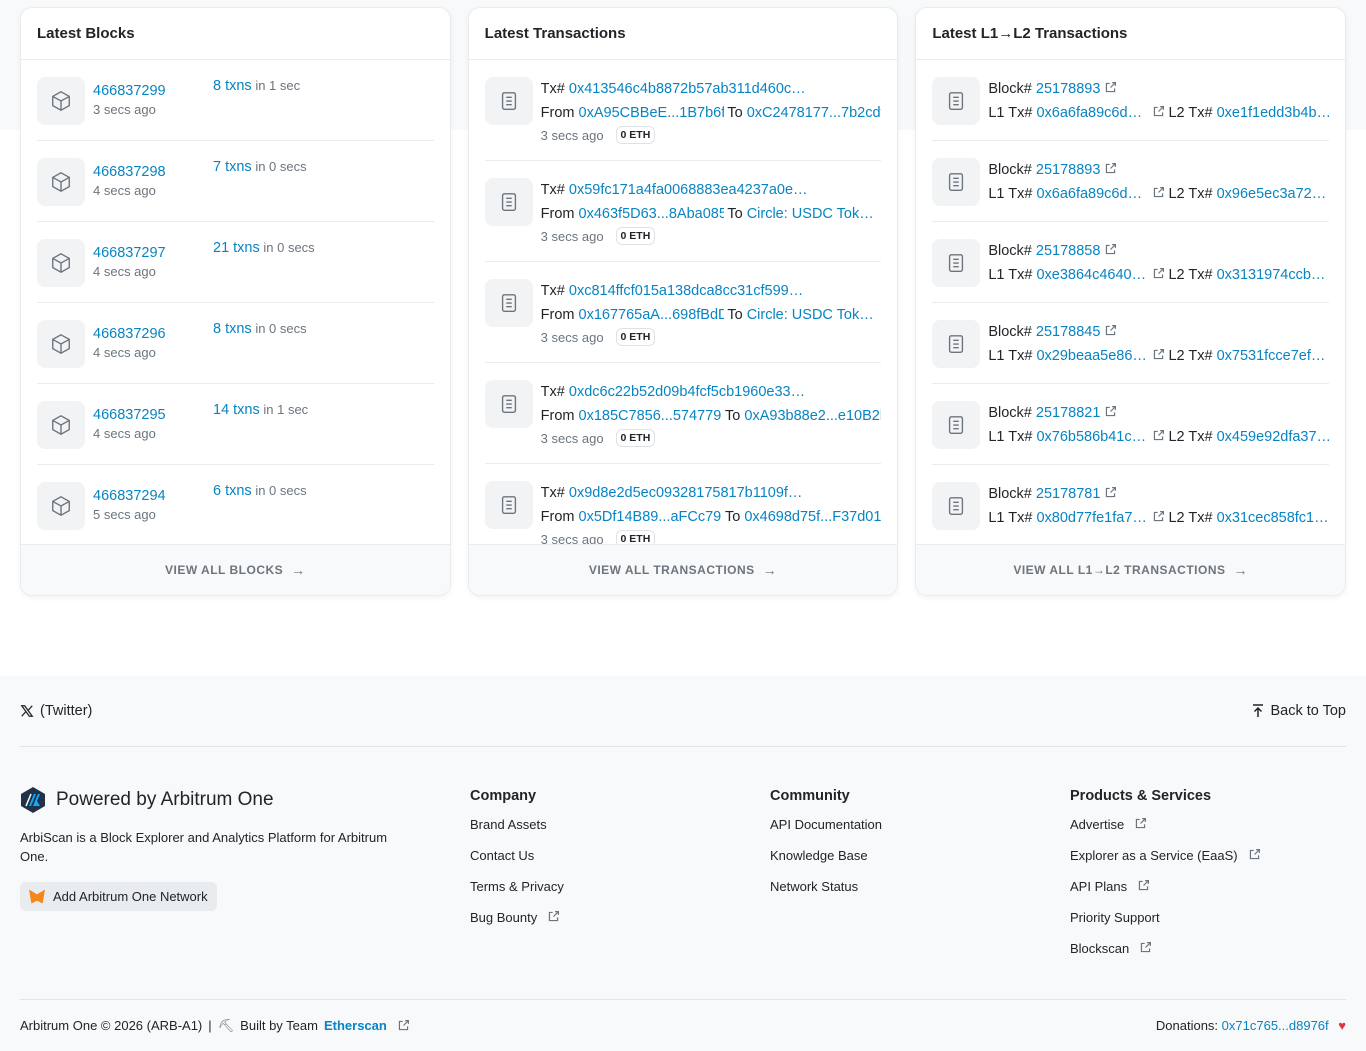 The height and width of the screenshot is (1051, 1366). I want to click on footer-link: Priority Support, so click(1167, 925).